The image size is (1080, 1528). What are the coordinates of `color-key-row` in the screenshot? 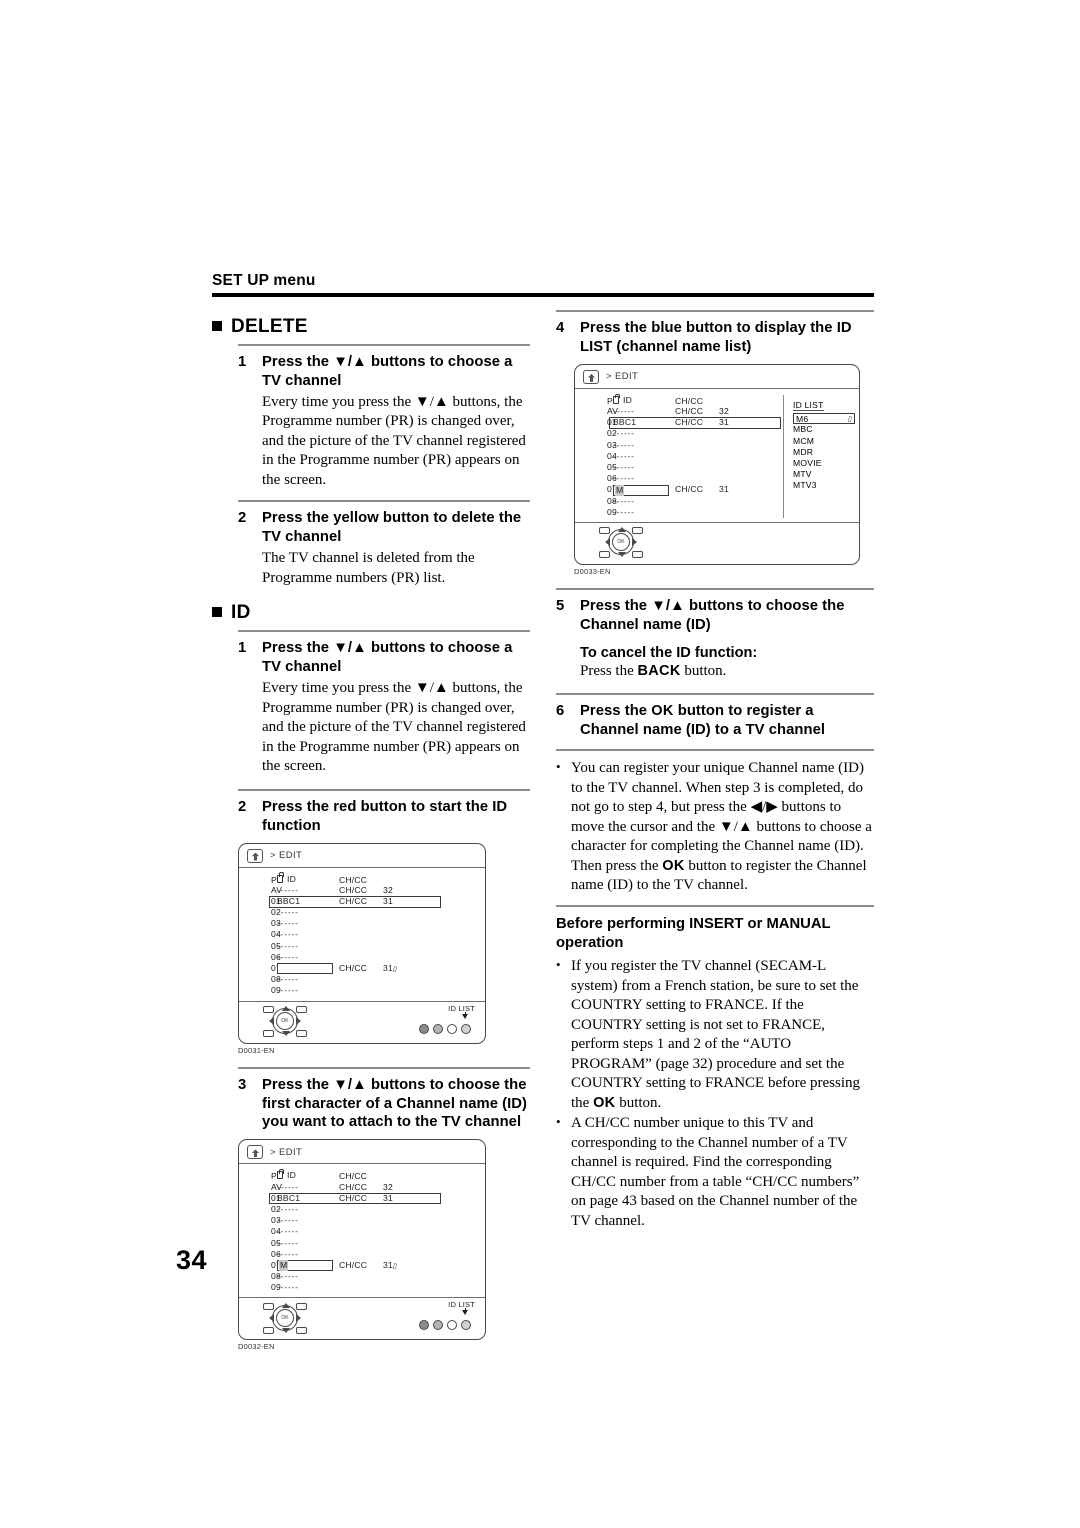 It's located at (445, 1325).